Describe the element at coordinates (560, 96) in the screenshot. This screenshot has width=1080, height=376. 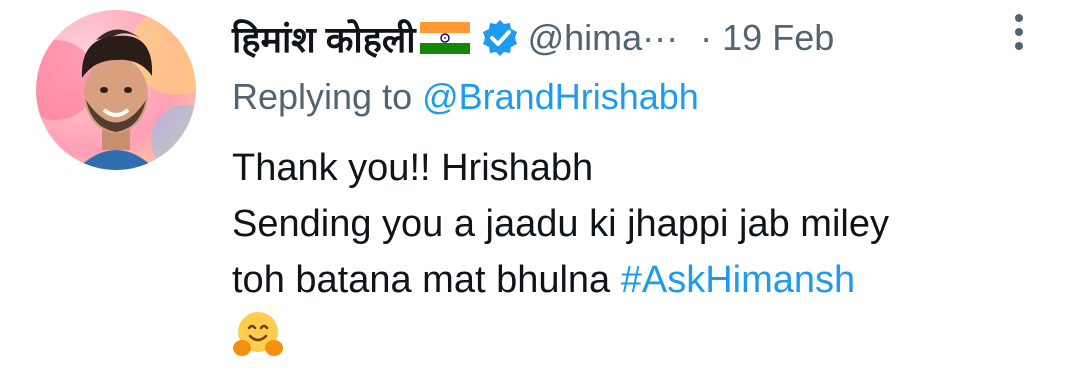
I see `reply-mention-link: @BrandHrishabh` at that location.